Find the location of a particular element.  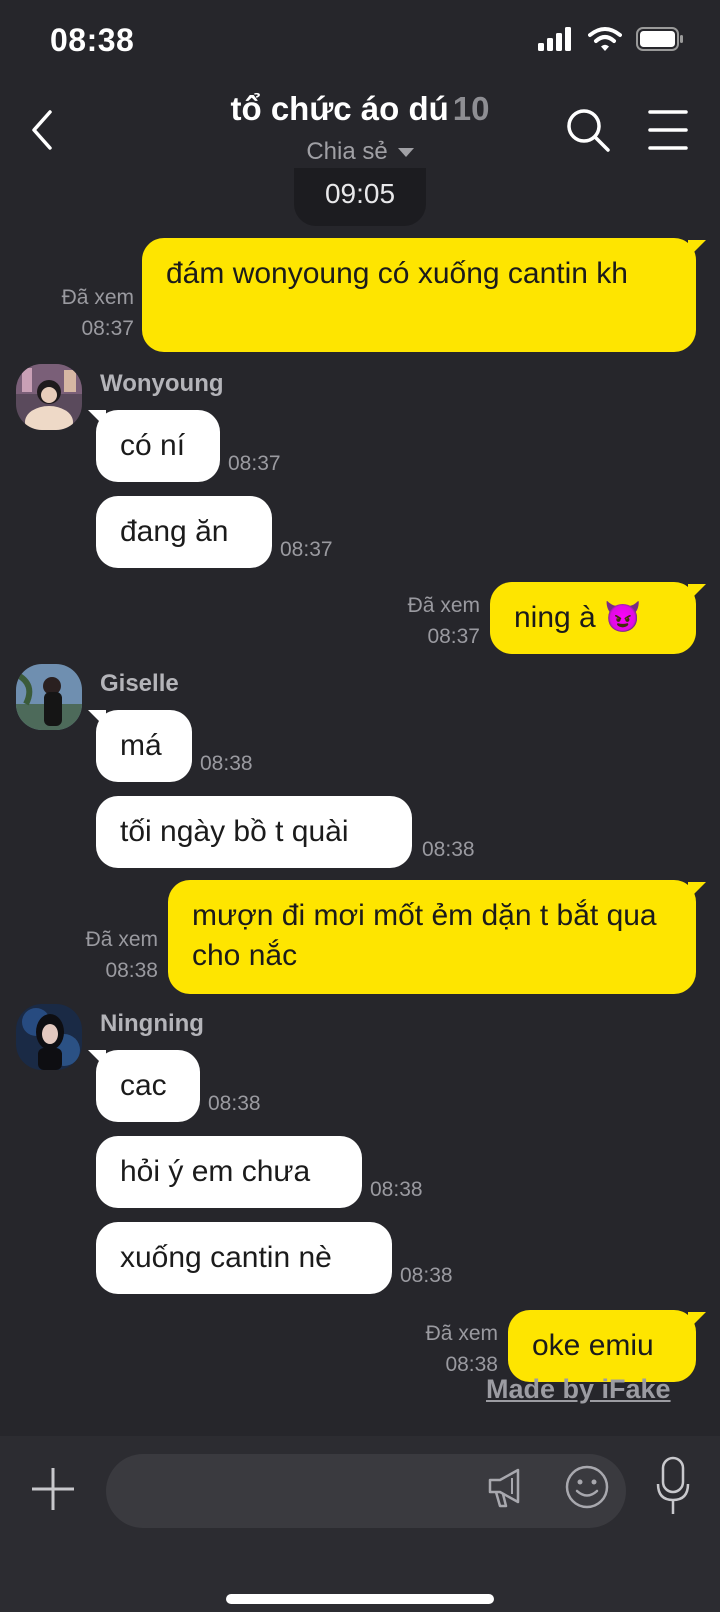

sender-name: Wonyoung is located at coordinates (162, 383).